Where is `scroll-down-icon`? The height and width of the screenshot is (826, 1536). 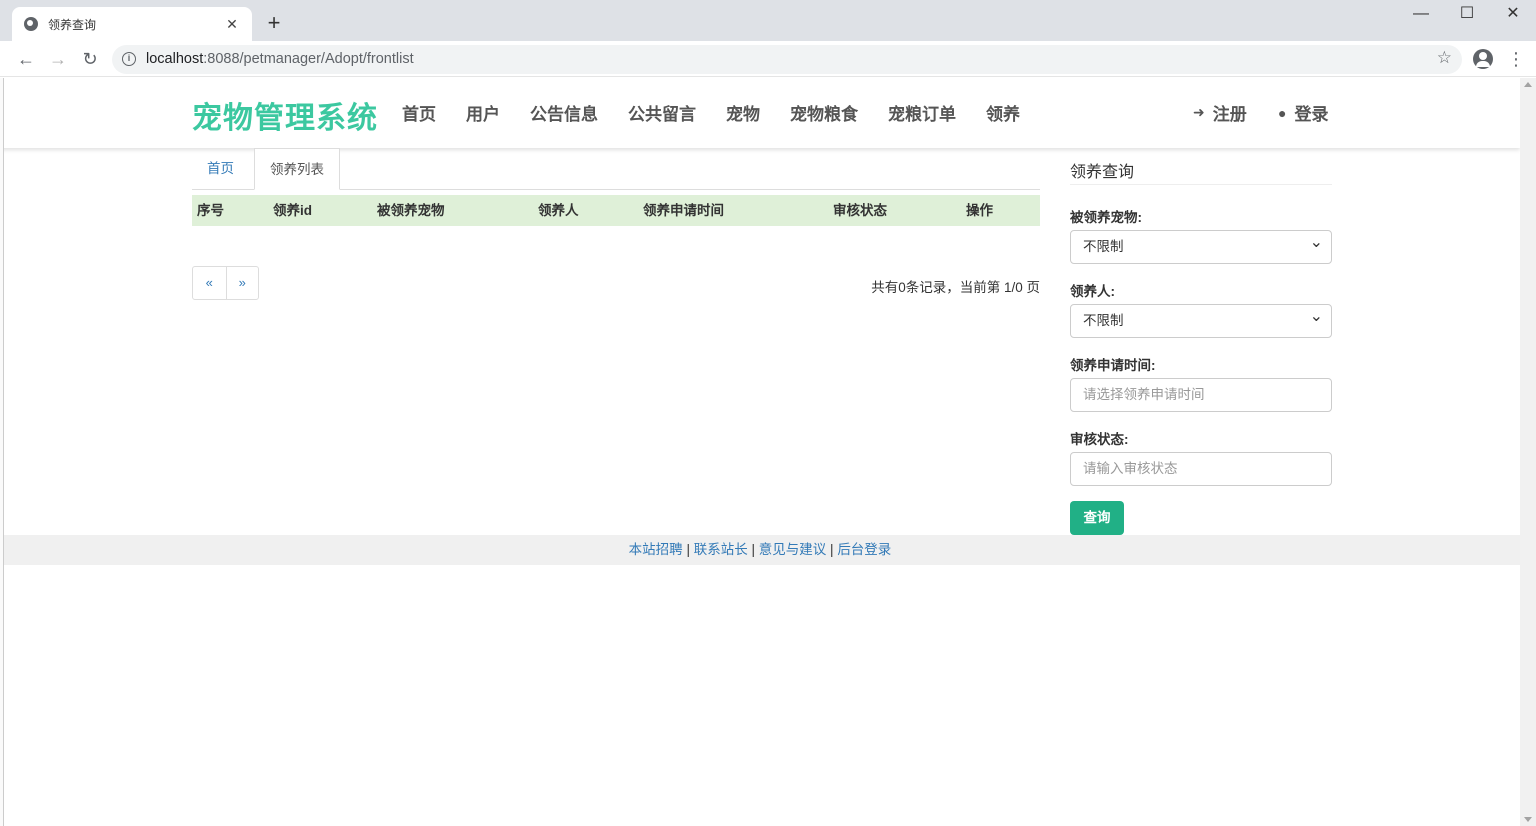
scroll-down-icon is located at coordinates (1528, 819).